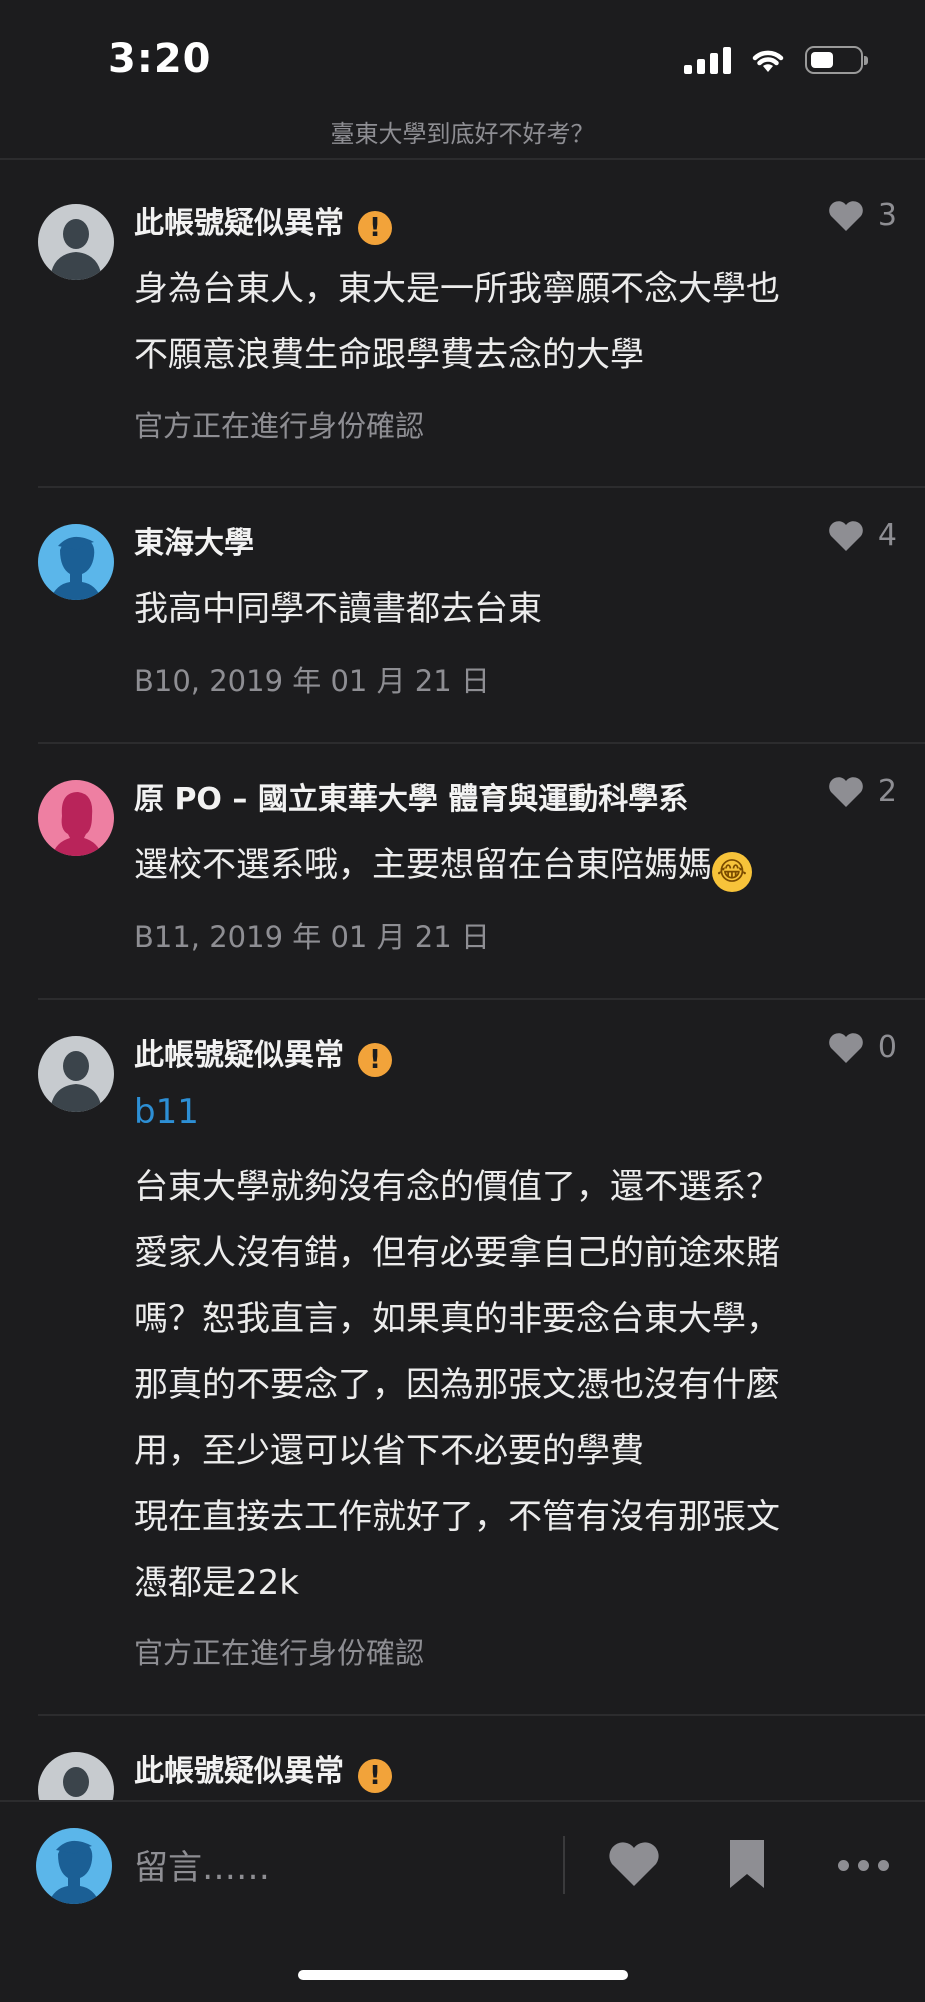 The width and height of the screenshot is (925, 2002). What do you see at coordinates (462, 55) in the screenshot?
I see `status-bar: 3:20` at bounding box center [462, 55].